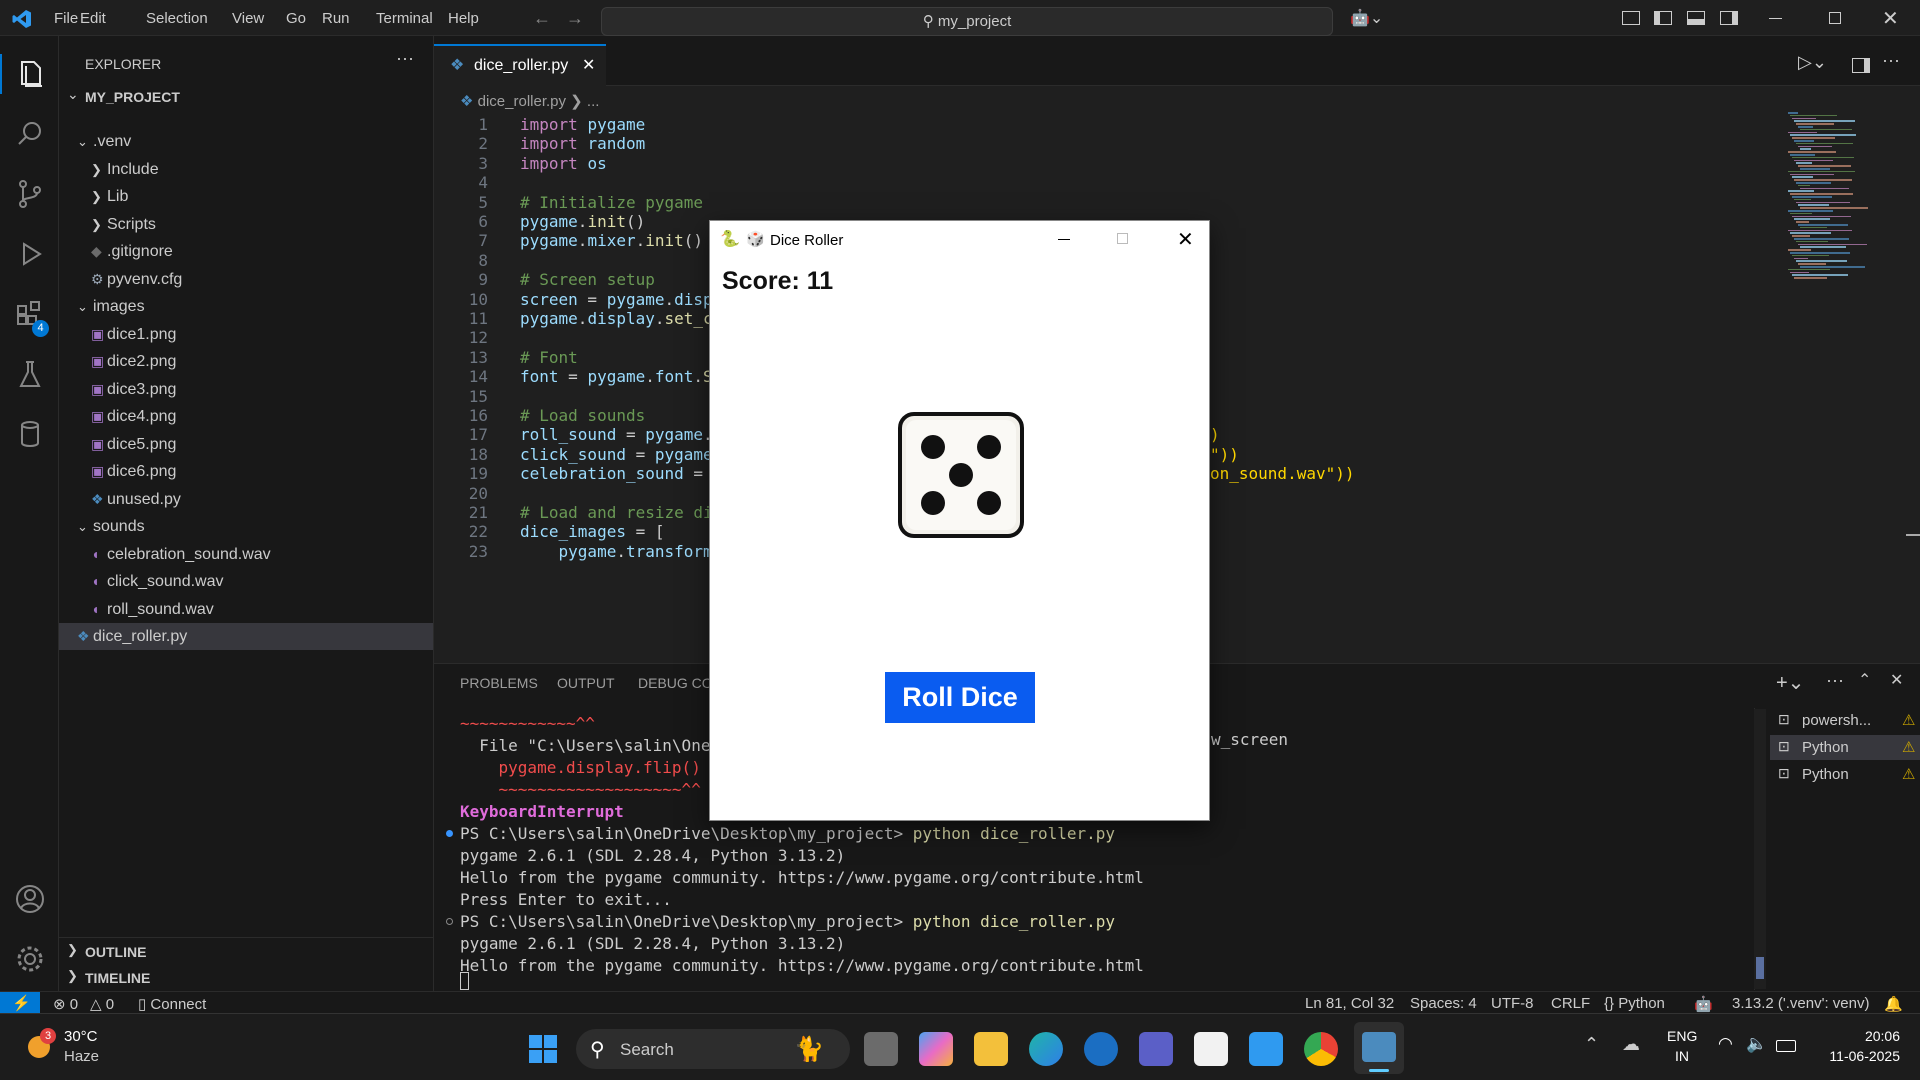  What do you see at coordinates (246, 499) in the screenshot?
I see `file-item: ❖ unused.py` at bounding box center [246, 499].